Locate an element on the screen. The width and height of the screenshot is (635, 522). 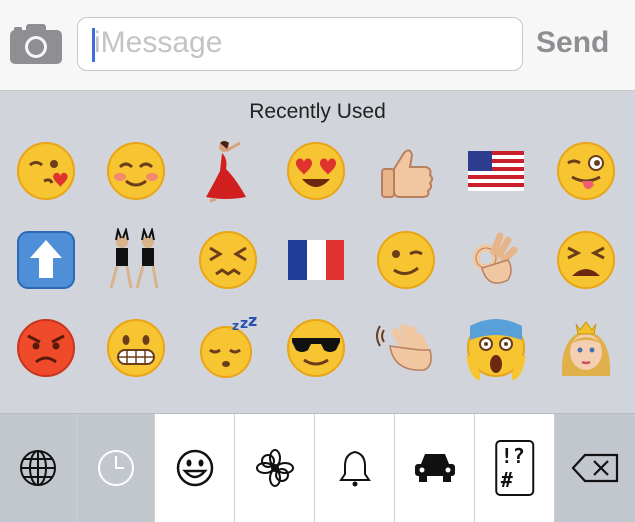
waving-hand-icon is located at coordinates (406, 348).